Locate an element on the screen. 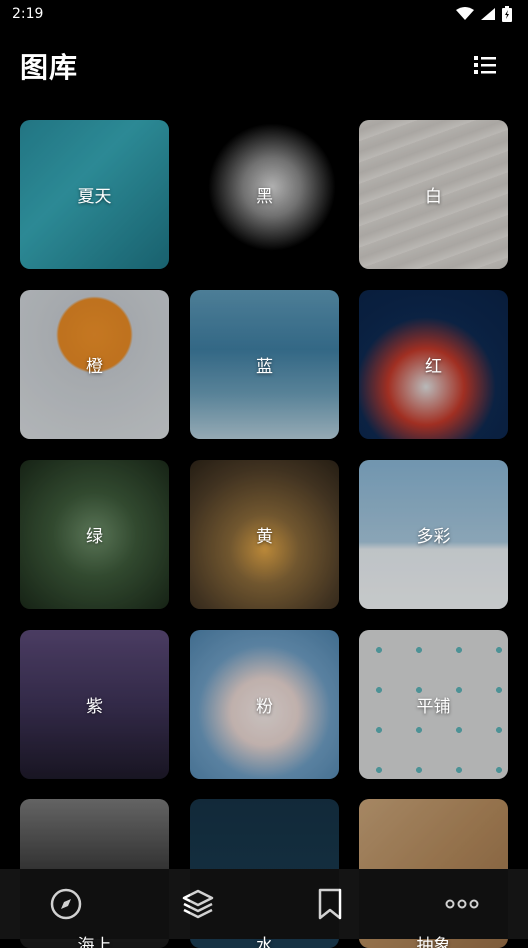 The height and width of the screenshot is (948, 528). tile-label: 白 is located at coordinates (433, 197).